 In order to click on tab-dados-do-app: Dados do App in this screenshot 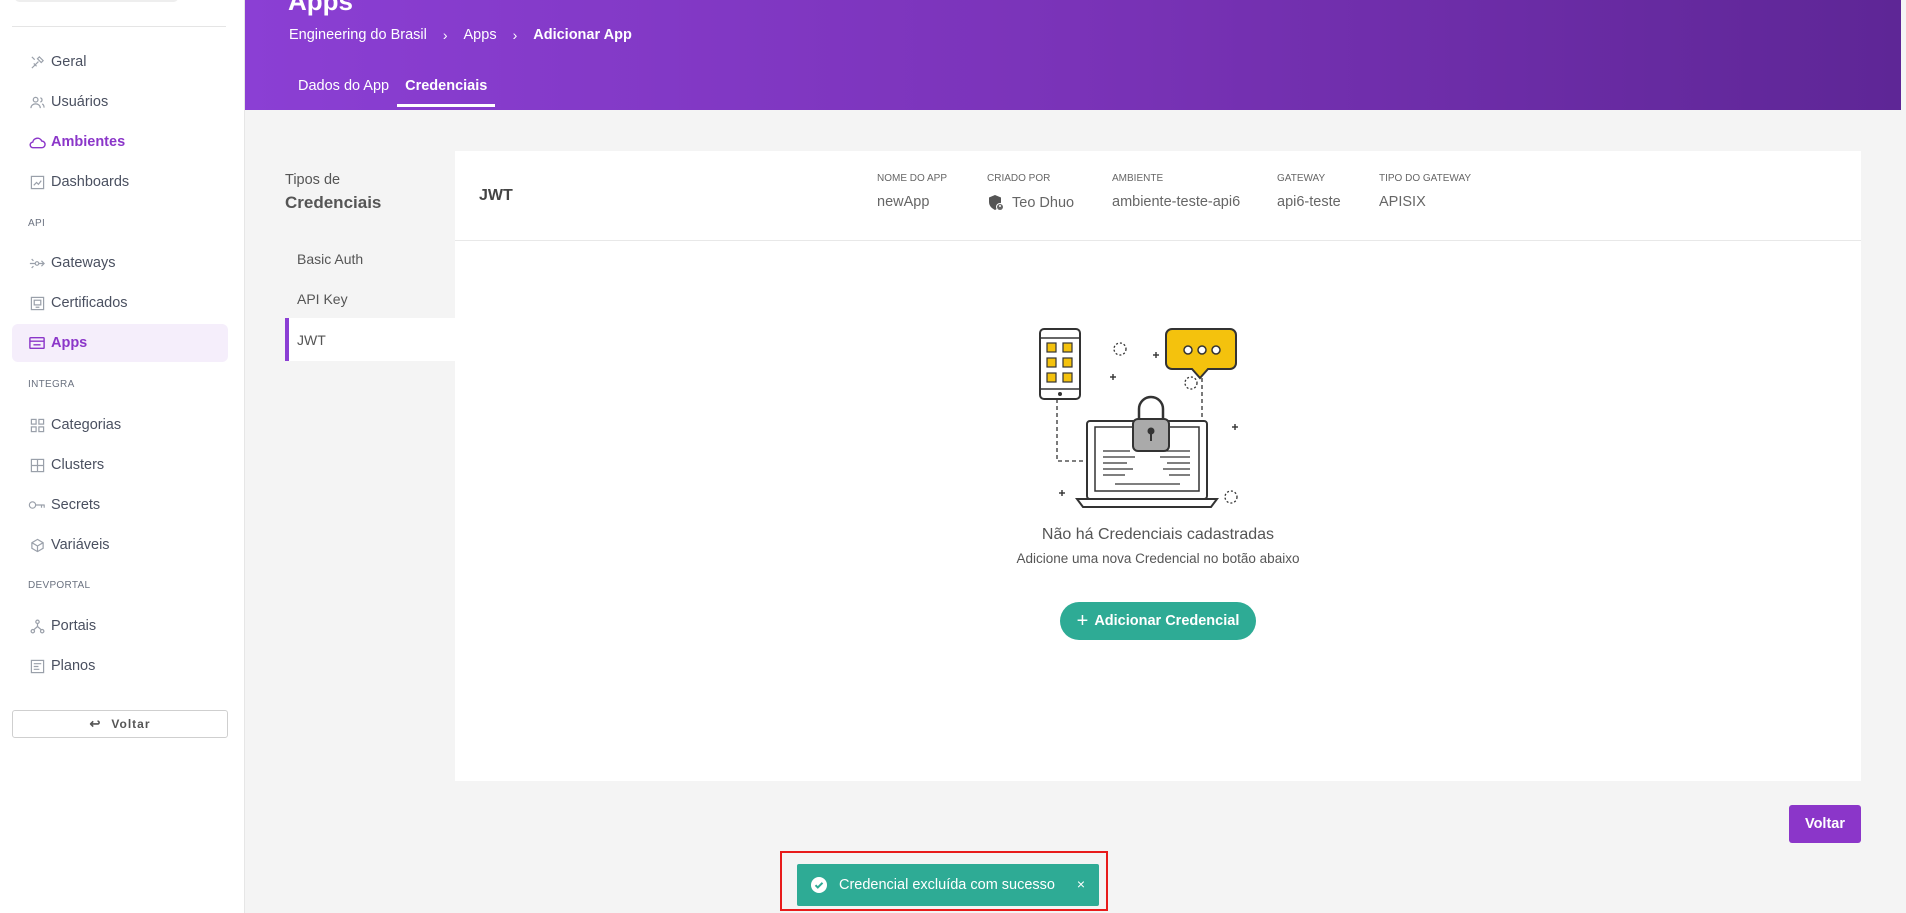, I will do `click(343, 92)`.